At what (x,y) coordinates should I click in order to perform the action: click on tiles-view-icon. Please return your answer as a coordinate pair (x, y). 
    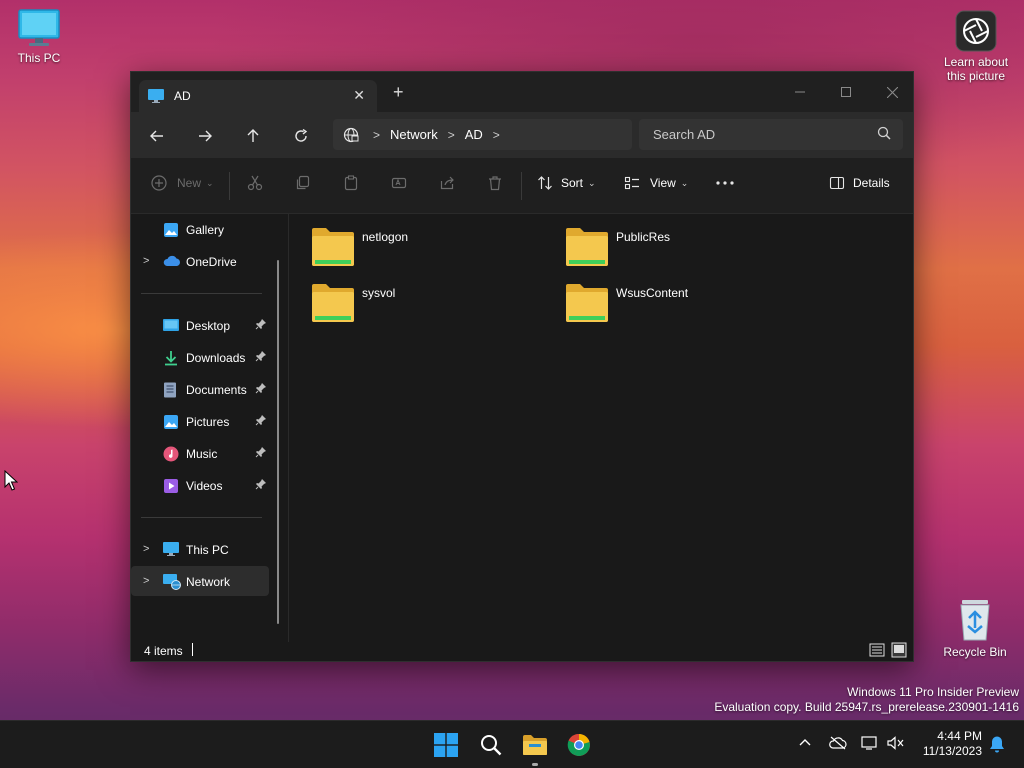
    Looking at the image, I should click on (899, 650).